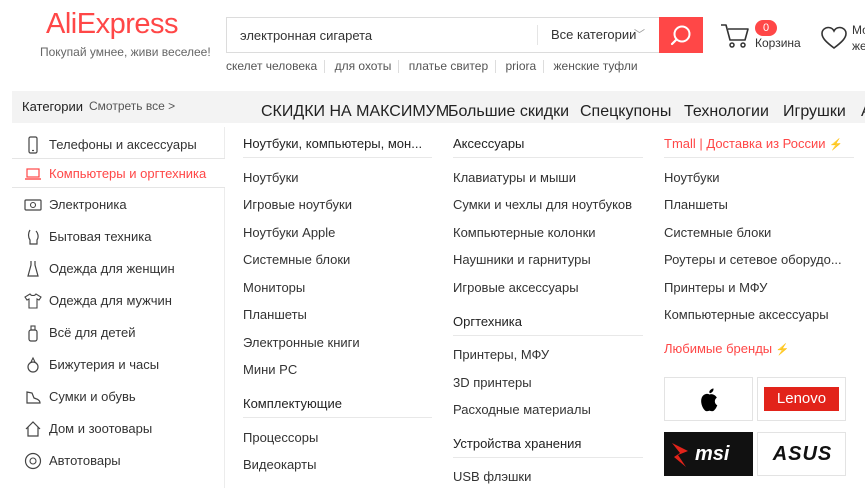 The height and width of the screenshot is (488, 865). I want to click on promo-nav-item: СКИДКИ НА МАКСИМУМ, so click(355, 112).